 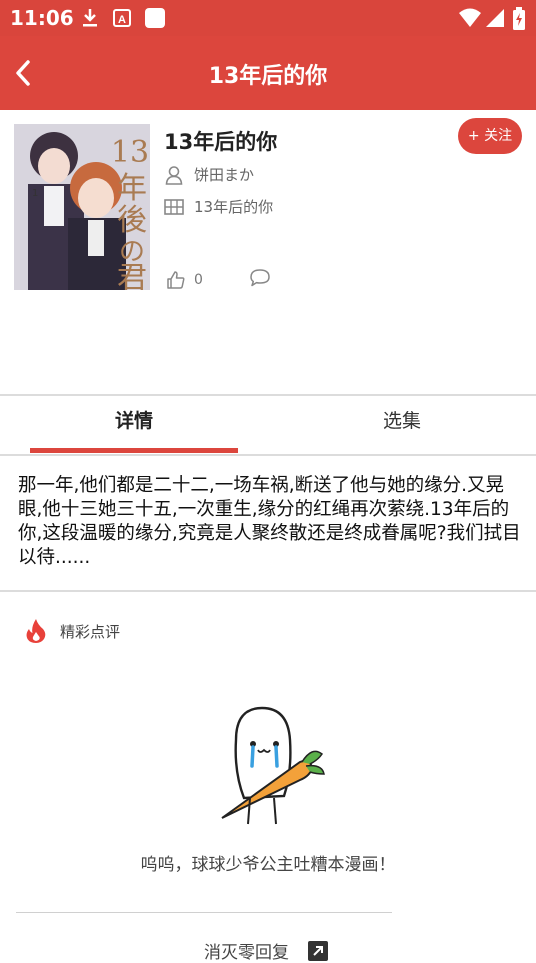 What do you see at coordinates (198, 280) in the screenshot?
I see `like-count: 0` at bounding box center [198, 280].